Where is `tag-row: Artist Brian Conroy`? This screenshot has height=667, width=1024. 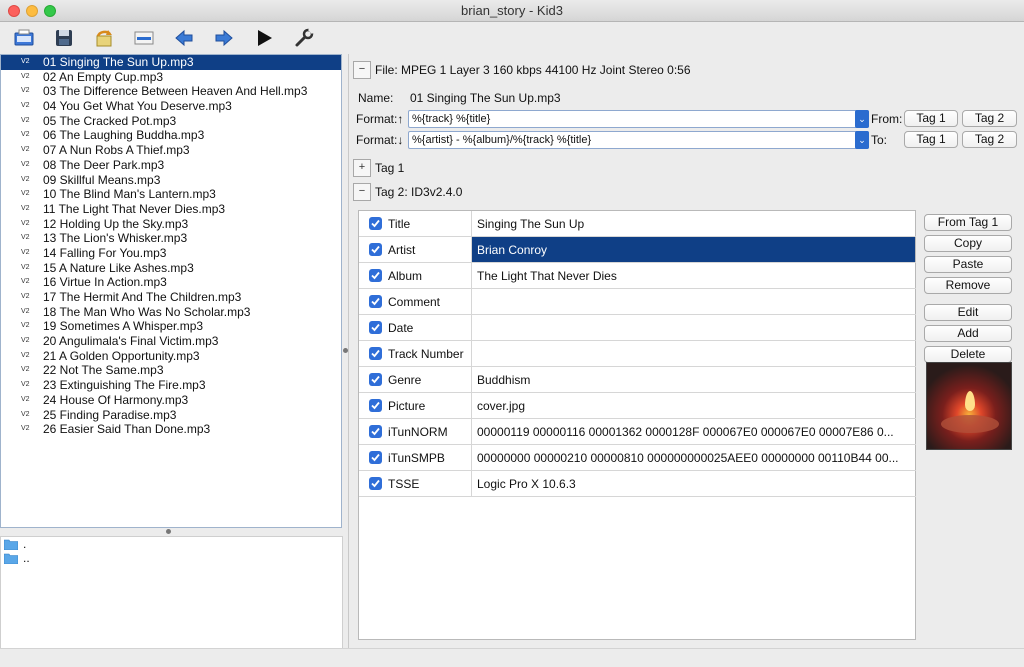
tag-row: Artist Brian Conroy is located at coordinates (637, 250).